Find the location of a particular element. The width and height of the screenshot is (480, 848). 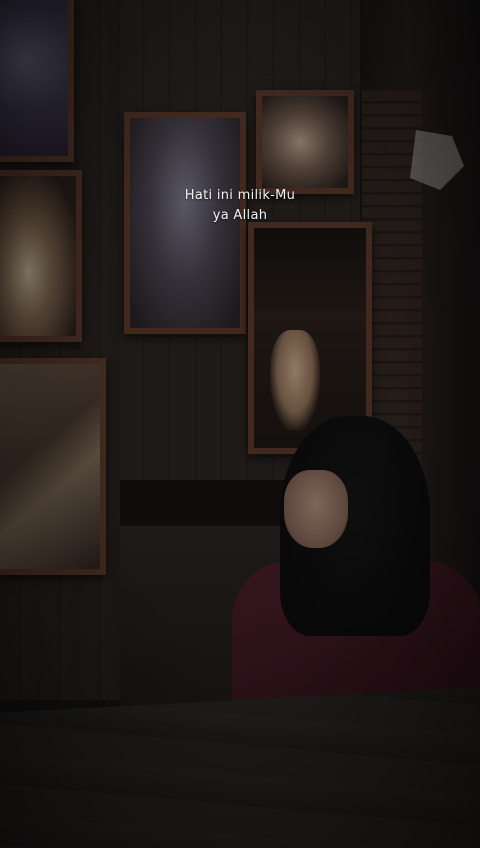

caption-line-2: ya Allah is located at coordinates (240, 215).